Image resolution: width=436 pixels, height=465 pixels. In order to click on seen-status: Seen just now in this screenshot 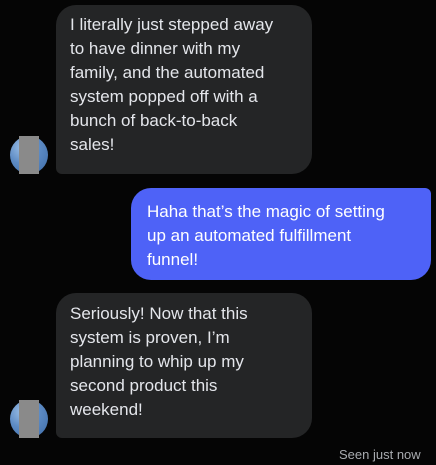, I will do `click(380, 454)`.